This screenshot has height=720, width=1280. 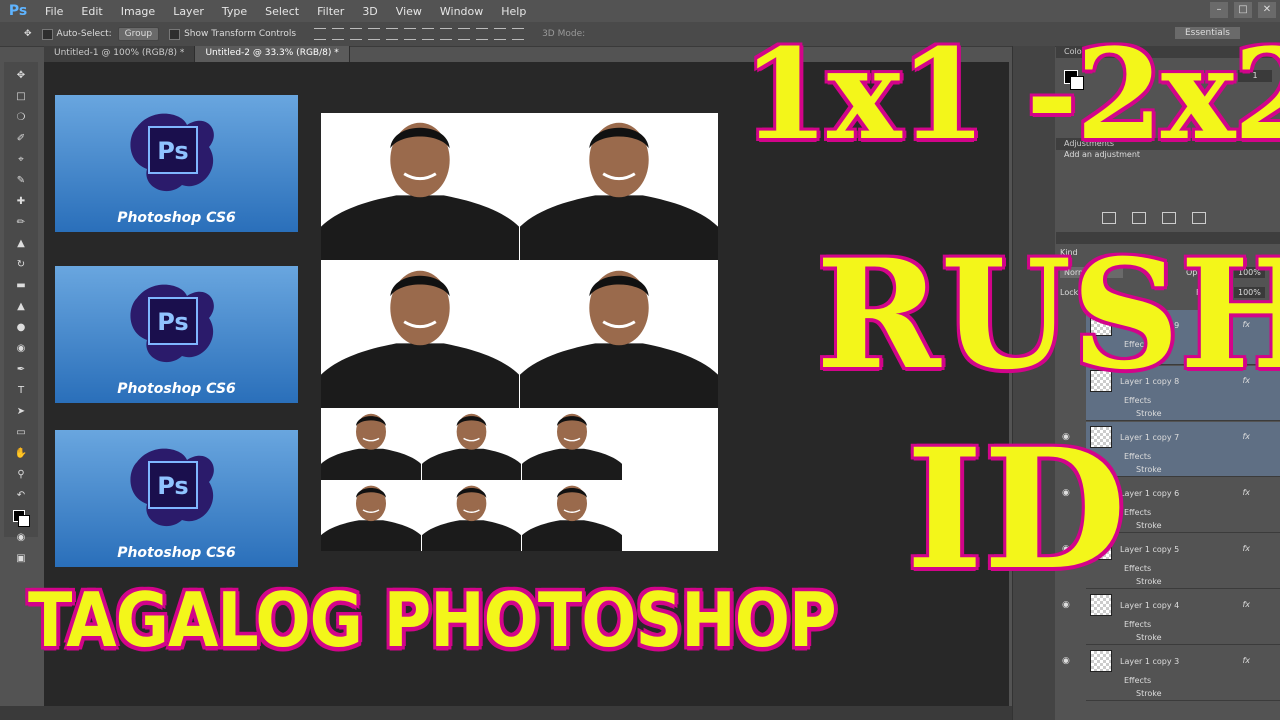 I want to click on menu-edit: Edit, so click(x=91, y=11).